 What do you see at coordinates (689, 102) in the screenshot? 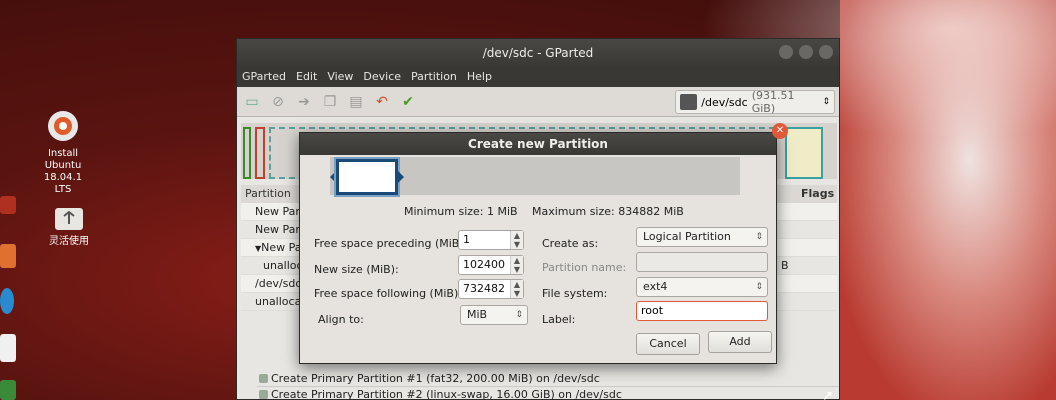
I see `harddisk-icon` at bounding box center [689, 102].